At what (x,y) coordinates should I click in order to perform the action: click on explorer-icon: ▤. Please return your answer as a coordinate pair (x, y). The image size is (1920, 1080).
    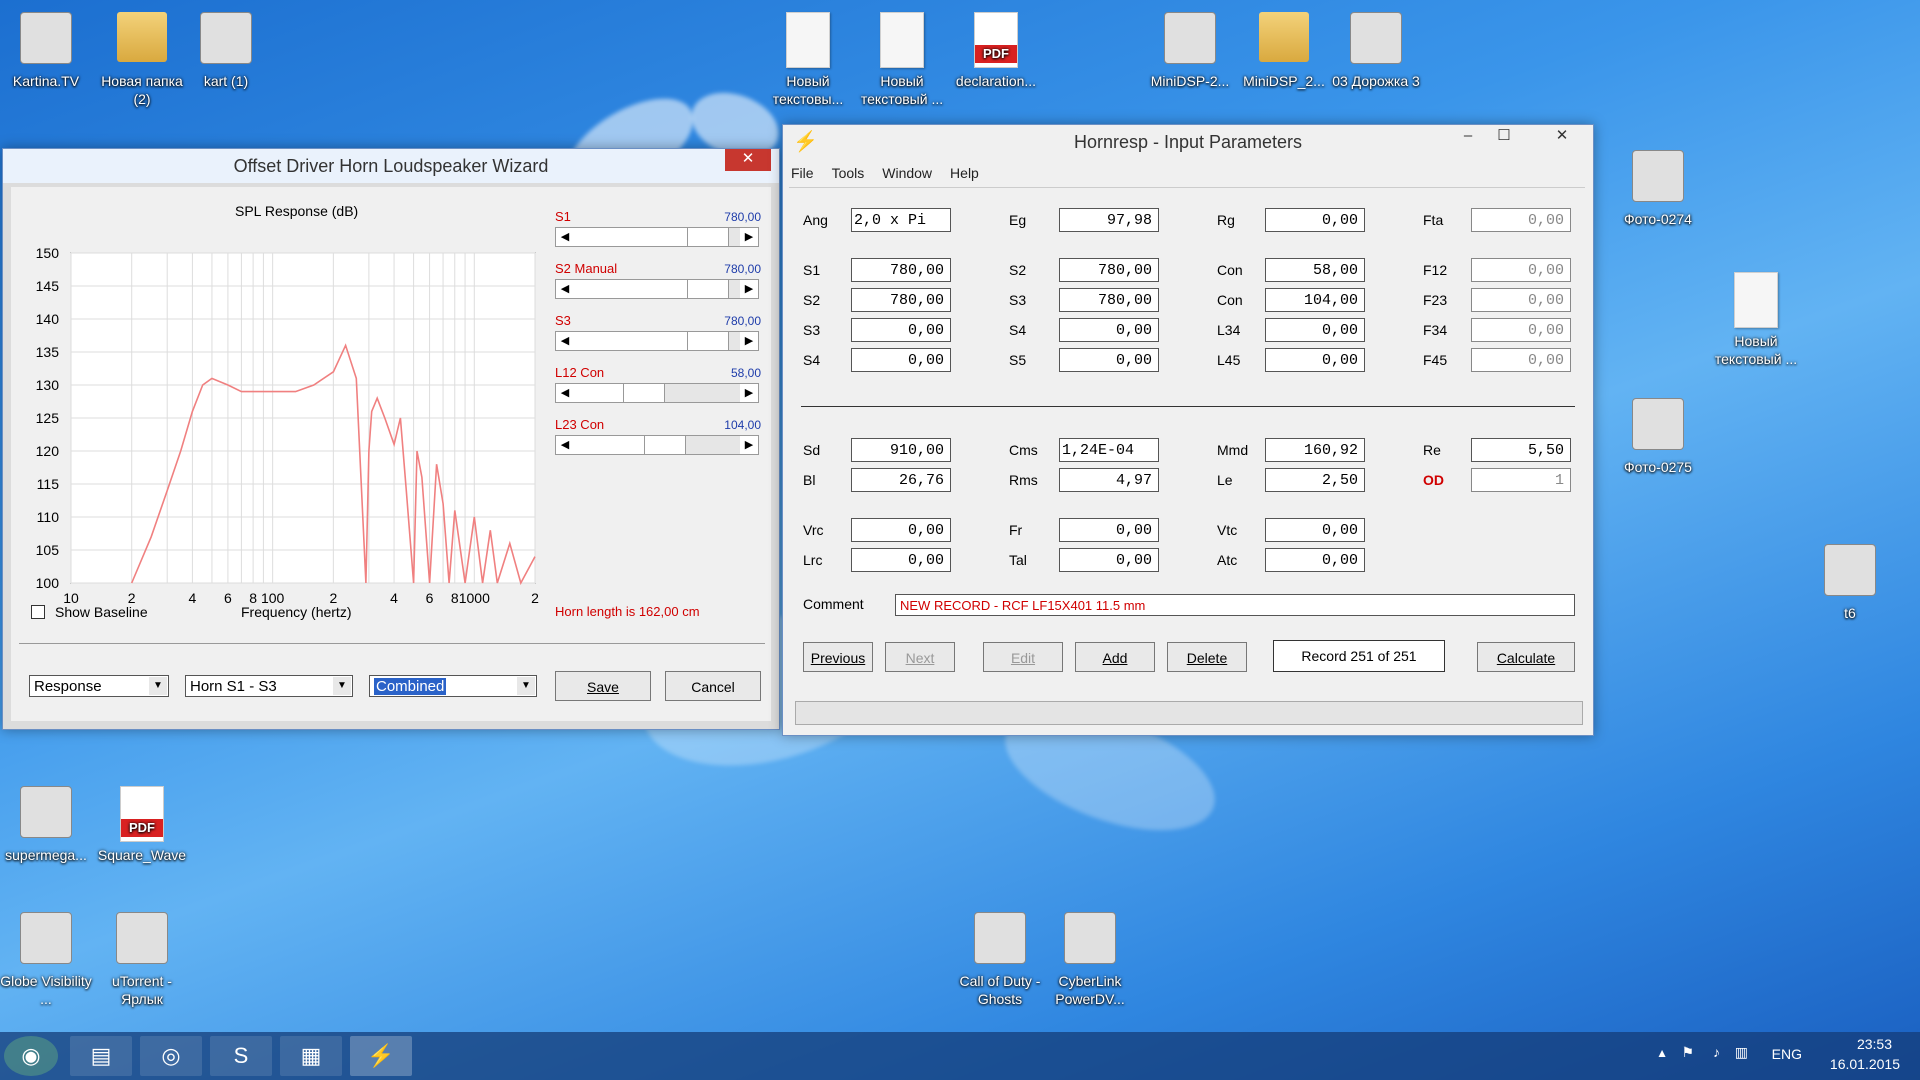
    Looking at the image, I should click on (101, 1056).